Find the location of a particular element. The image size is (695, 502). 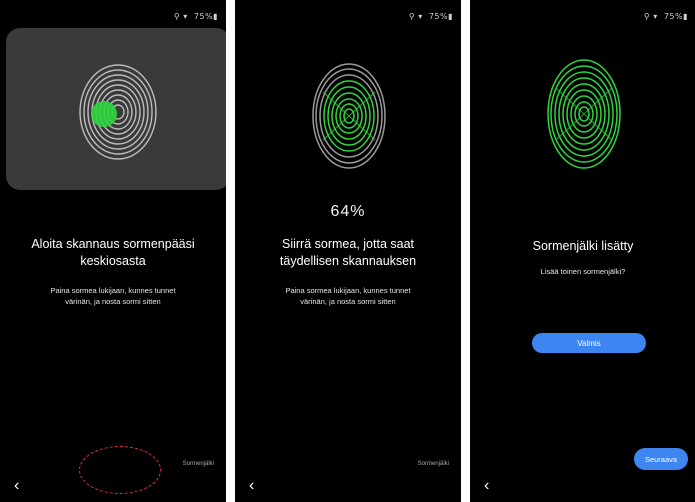

title-line: Siirrä sormea, jotta saat is located at coordinates (348, 244).